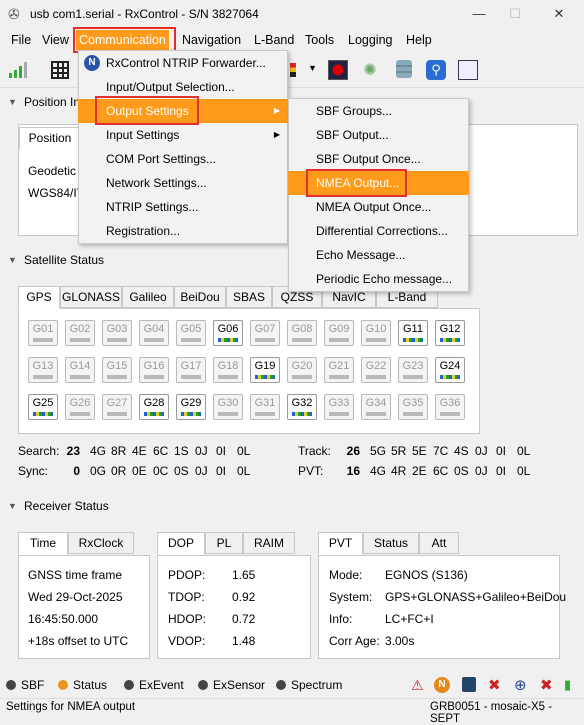 The image size is (584, 725). What do you see at coordinates (546, 685) in the screenshot?
I see `satellite-off-icon: ✖` at bounding box center [546, 685].